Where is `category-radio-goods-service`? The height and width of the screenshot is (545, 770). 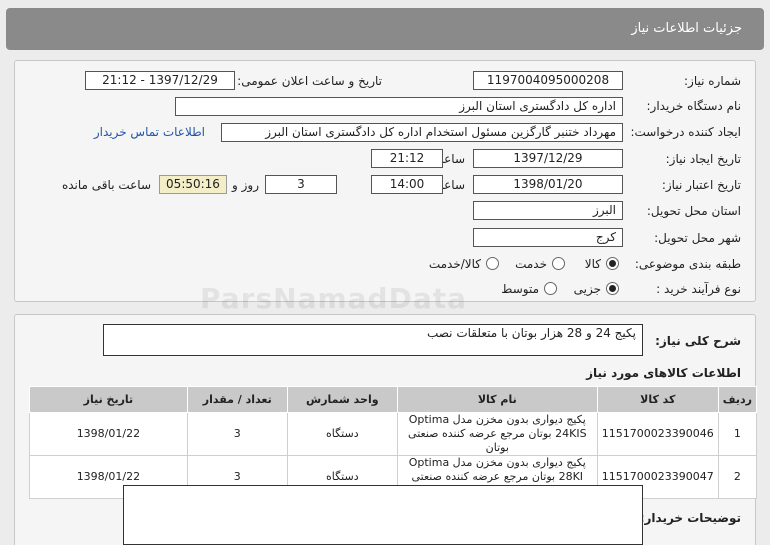
category-radio-goods-service is located at coordinates (492, 263).